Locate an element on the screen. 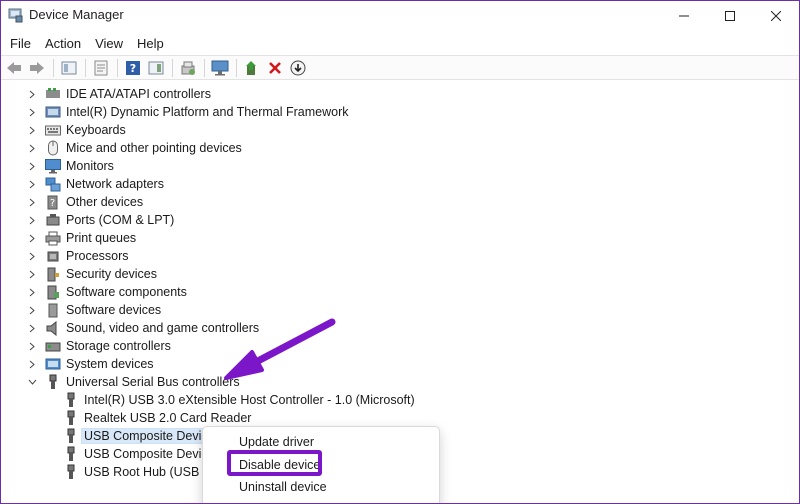  tree-item-processors: Processors is located at coordinates (78, 256).